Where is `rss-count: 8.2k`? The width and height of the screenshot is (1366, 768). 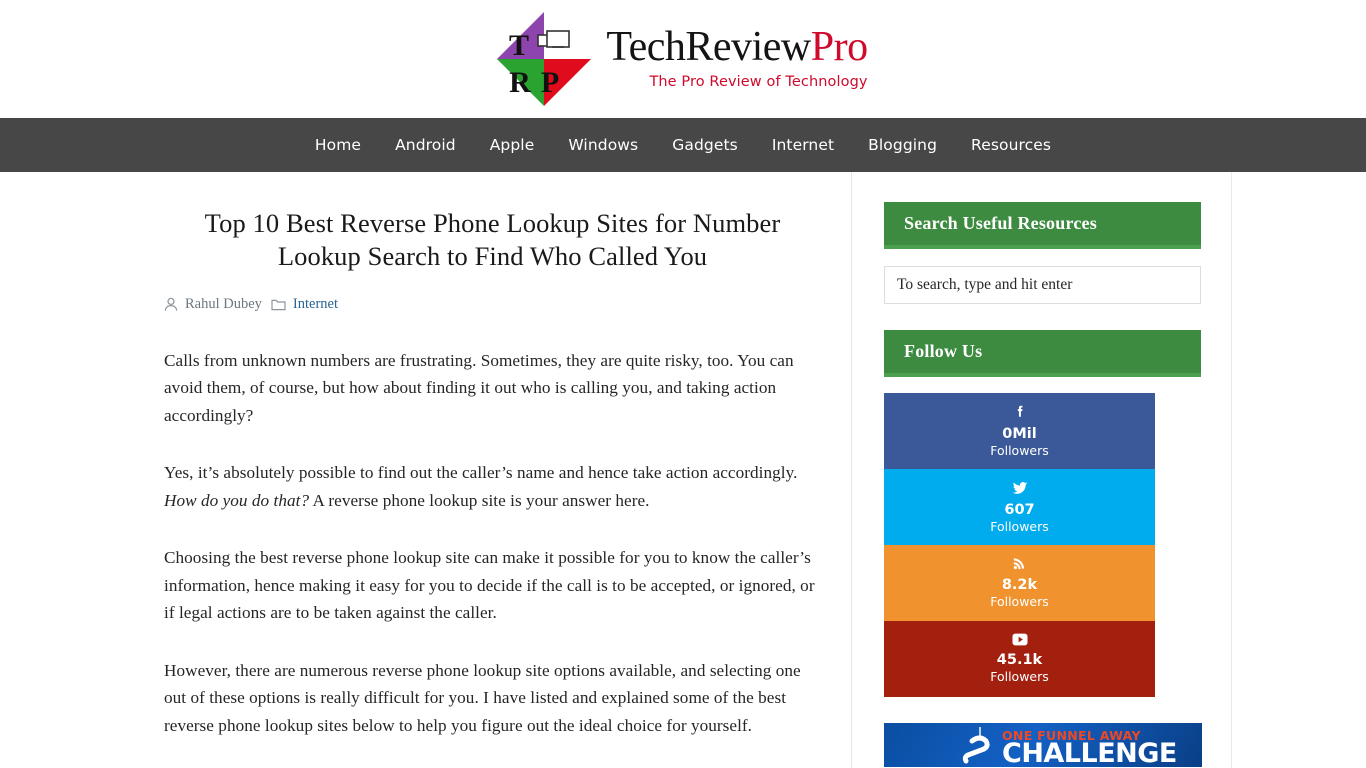
rss-count: 8.2k is located at coordinates (1019, 585).